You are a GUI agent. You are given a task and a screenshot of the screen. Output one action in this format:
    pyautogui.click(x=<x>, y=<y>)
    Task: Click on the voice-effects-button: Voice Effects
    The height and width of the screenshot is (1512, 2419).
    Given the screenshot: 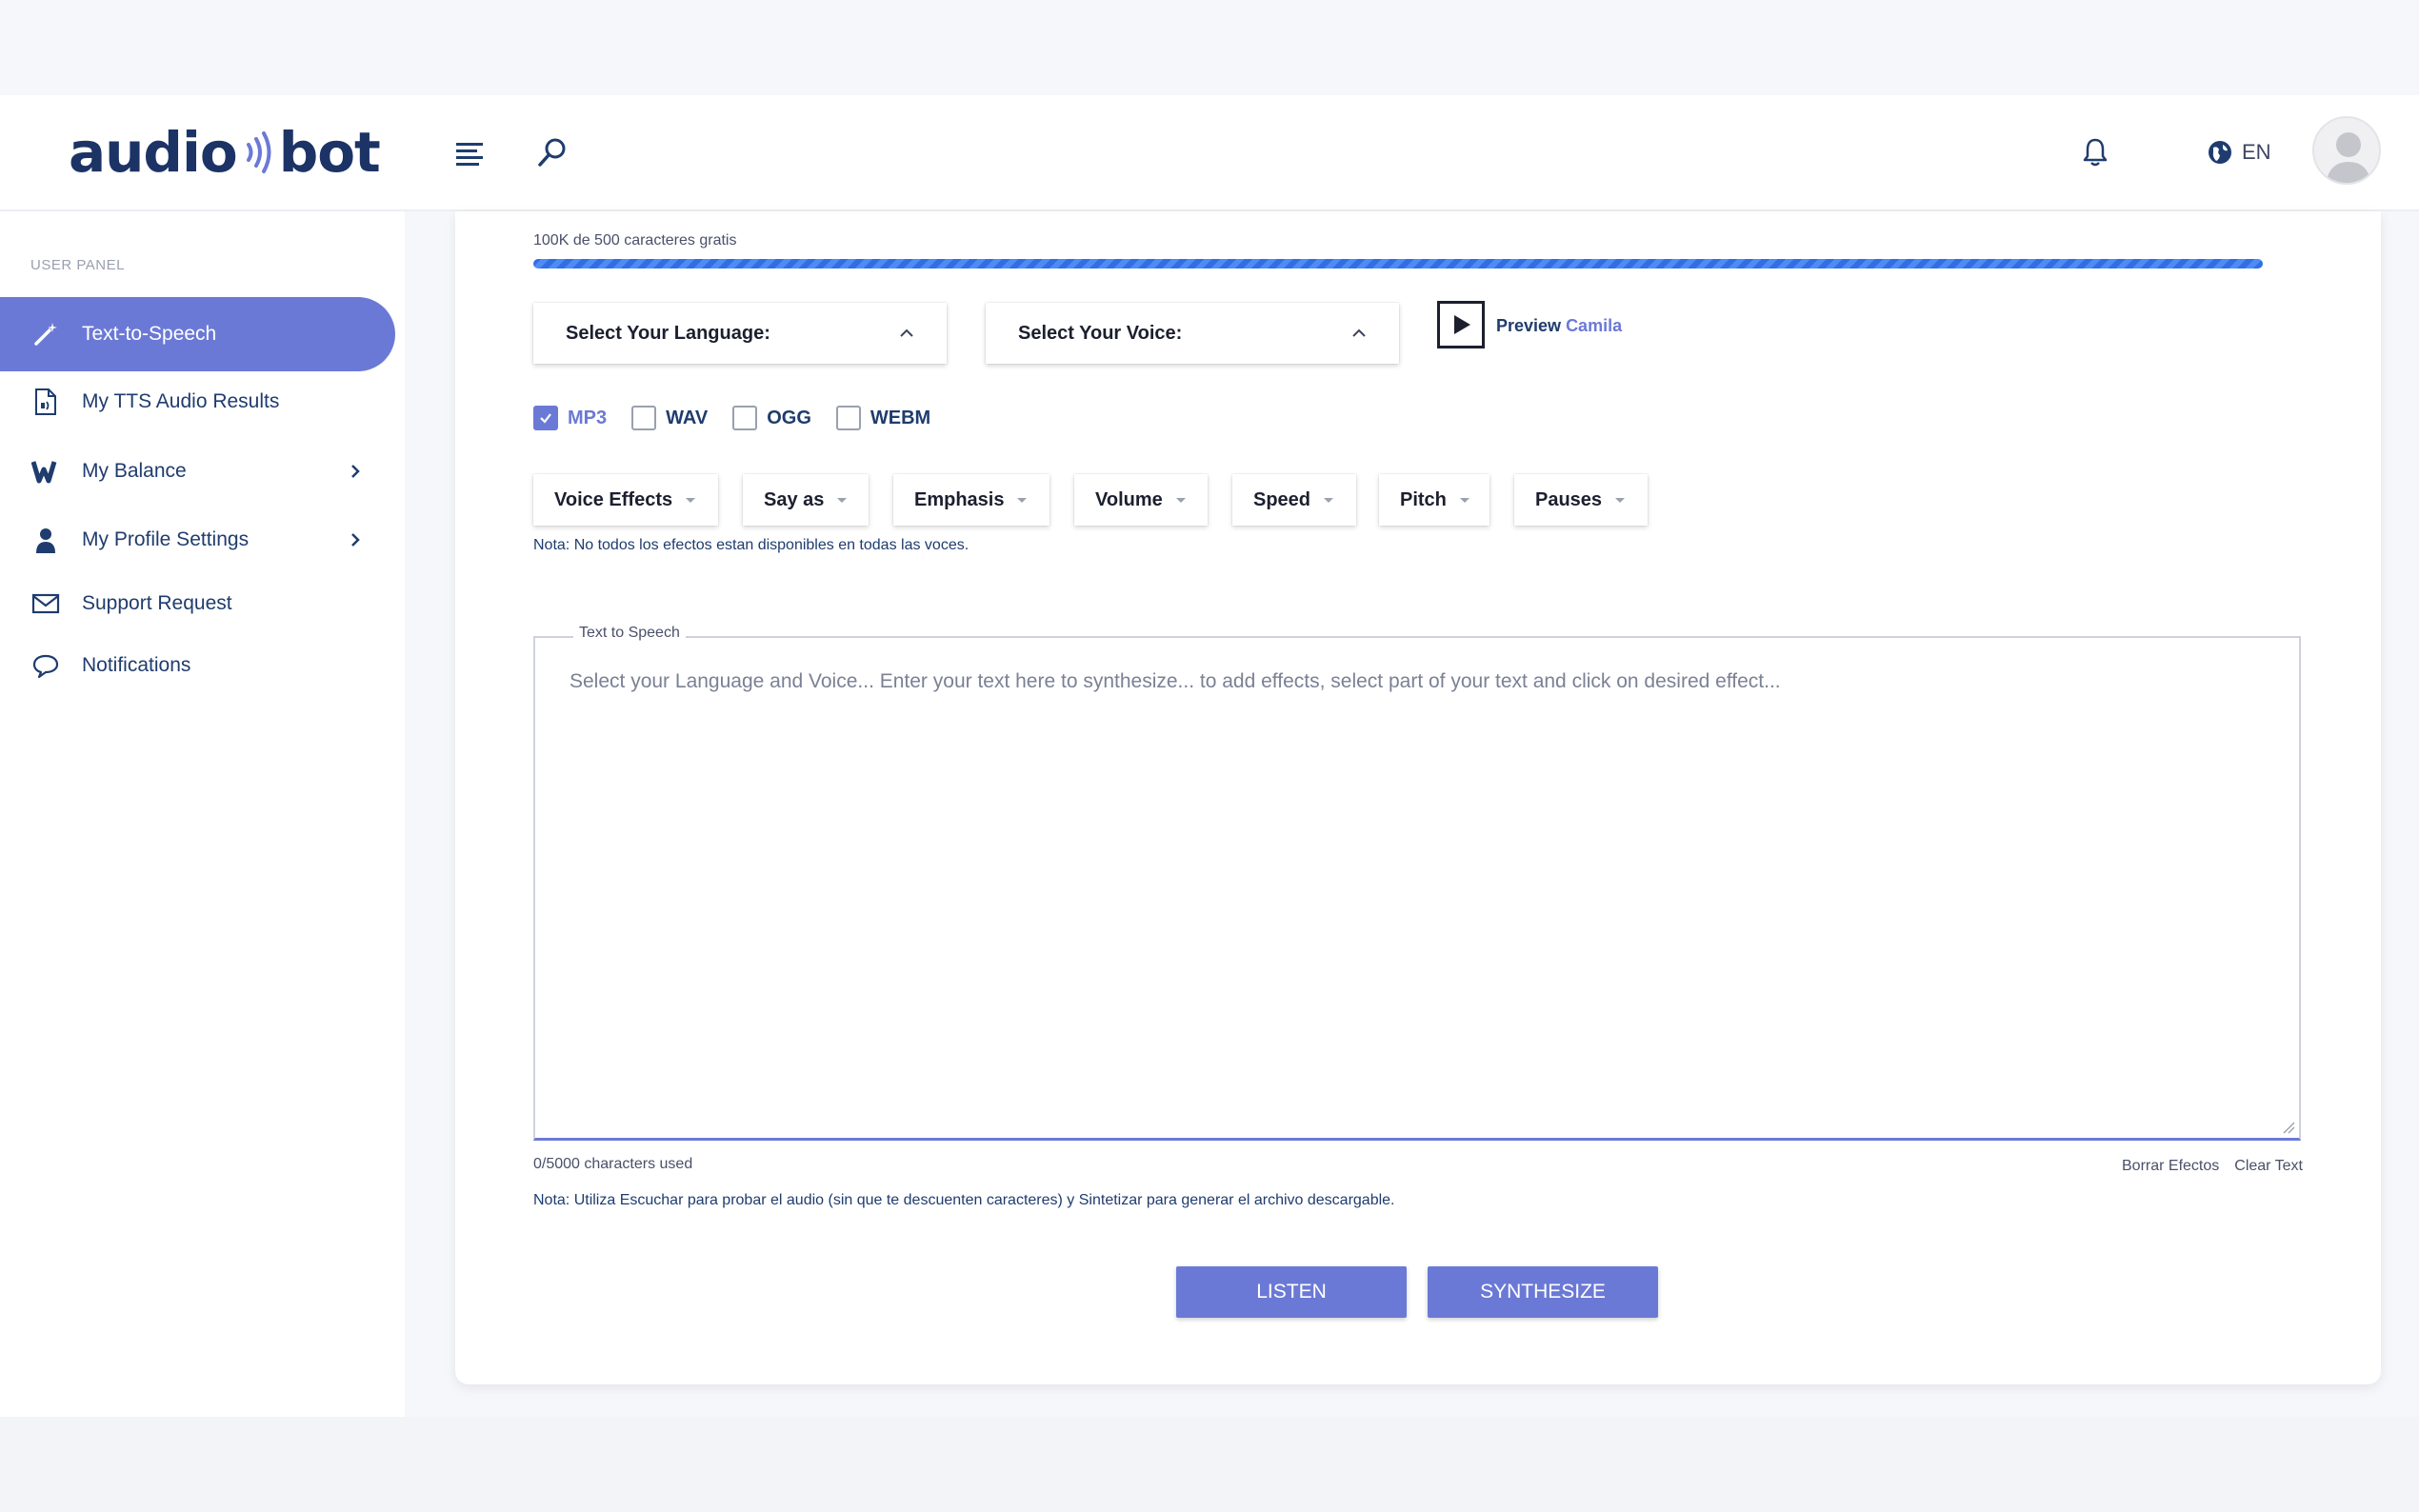 What is the action you would take?
    pyautogui.click(x=625, y=500)
    